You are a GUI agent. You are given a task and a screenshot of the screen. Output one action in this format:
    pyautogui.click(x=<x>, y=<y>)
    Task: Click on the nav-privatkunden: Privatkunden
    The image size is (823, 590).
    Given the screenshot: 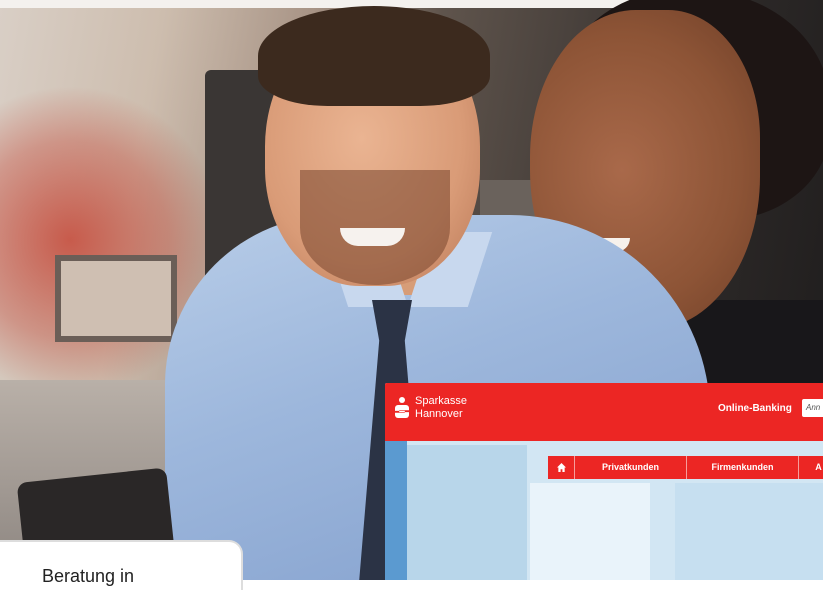 What is the action you would take?
    pyautogui.click(x=630, y=467)
    